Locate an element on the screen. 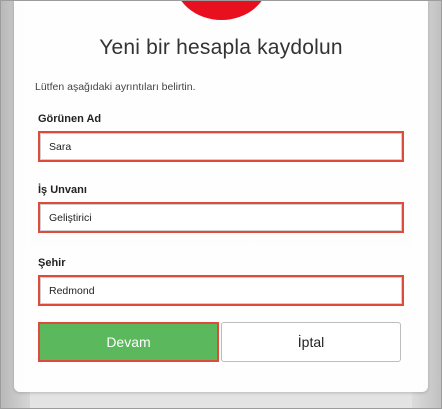  instructions-text: Lütfen aşağıdaki ayrıntıları belirtin. is located at coordinates (115, 87).